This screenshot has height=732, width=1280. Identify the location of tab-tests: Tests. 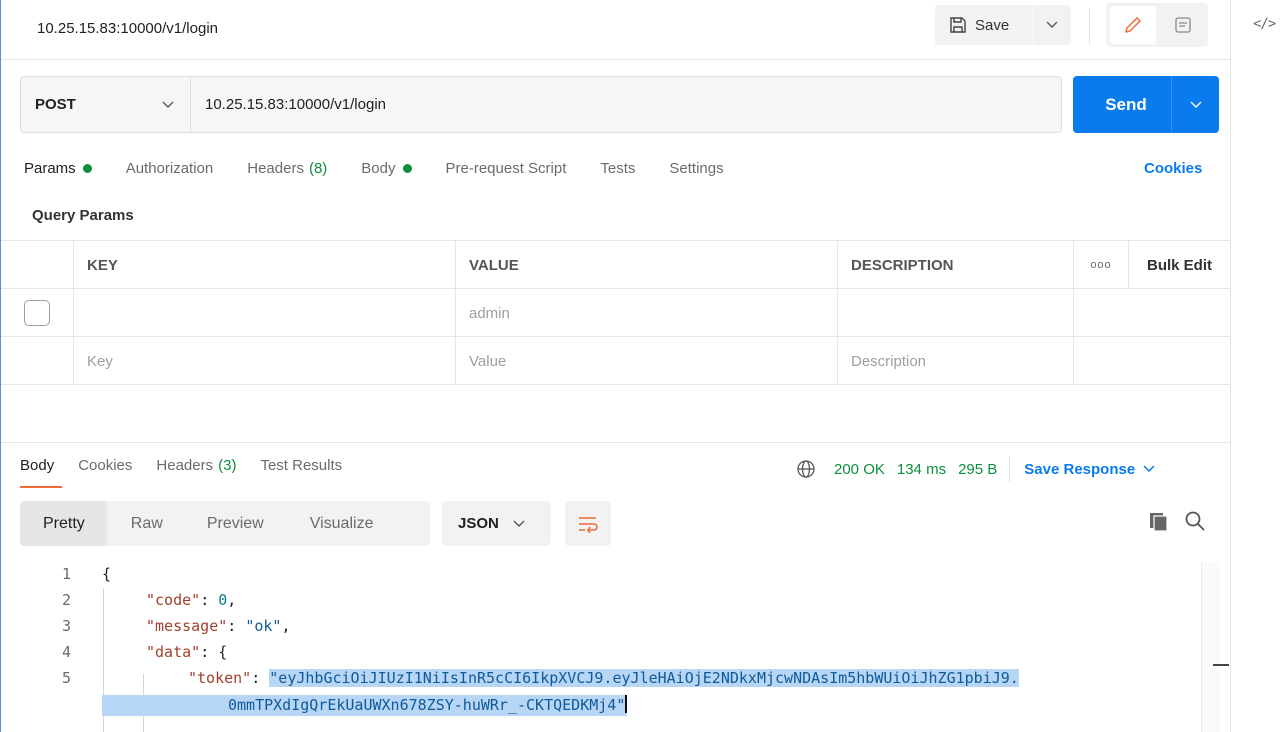
(617, 168).